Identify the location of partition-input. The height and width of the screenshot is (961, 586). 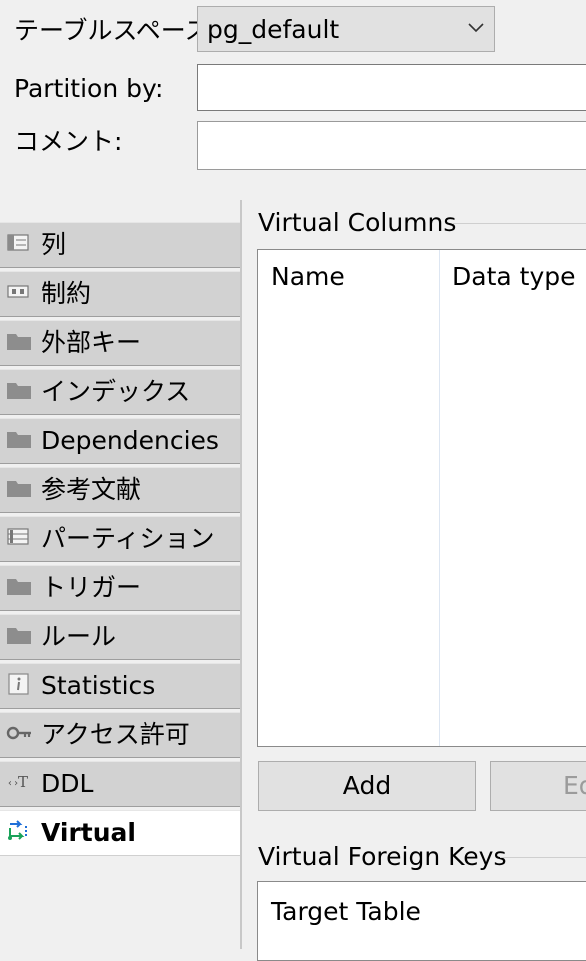
(391, 87).